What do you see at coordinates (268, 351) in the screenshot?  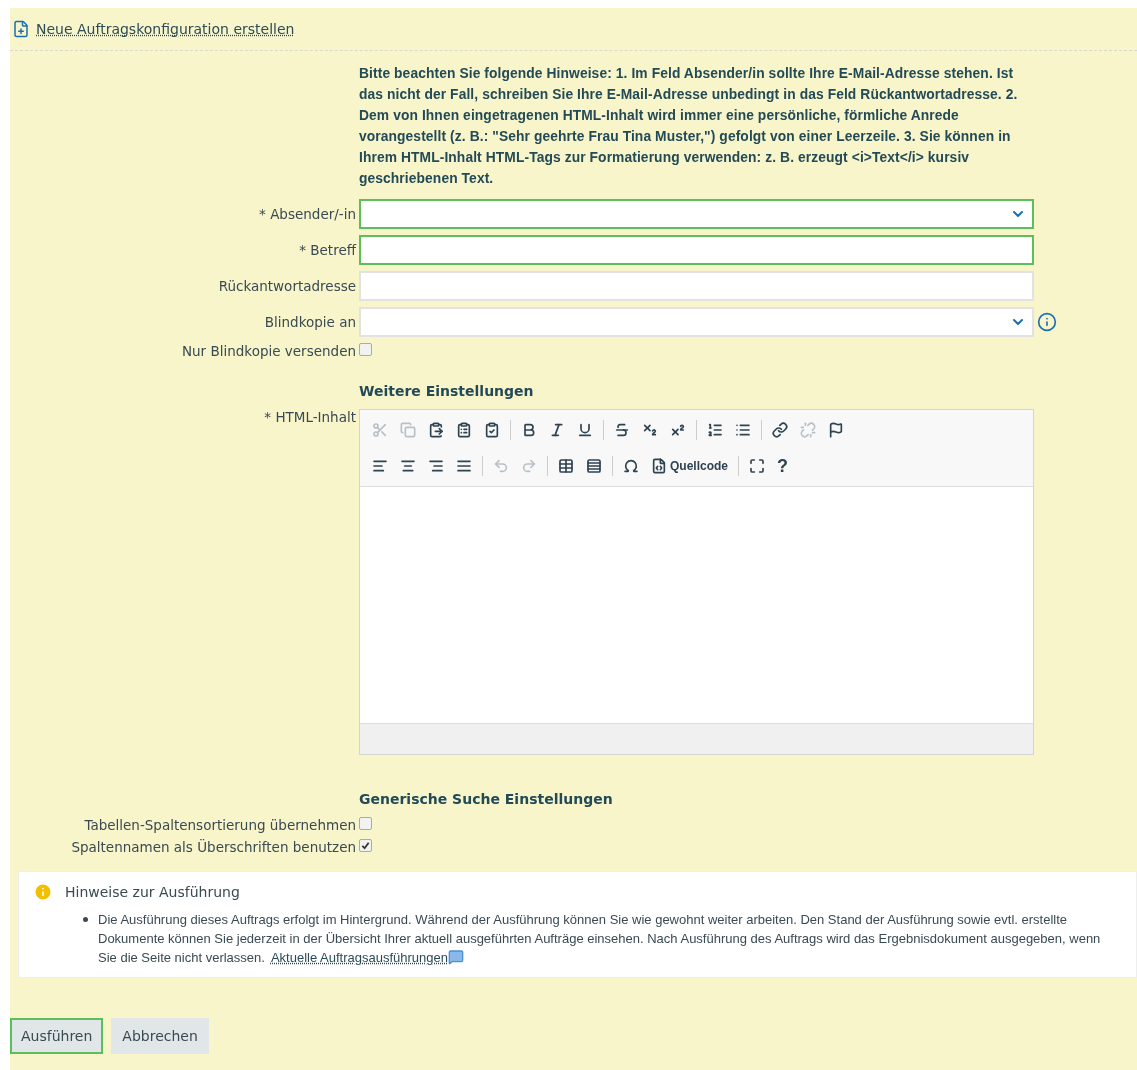 I see `field-label: Nur Blindkopie versenden` at bounding box center [268, 351].